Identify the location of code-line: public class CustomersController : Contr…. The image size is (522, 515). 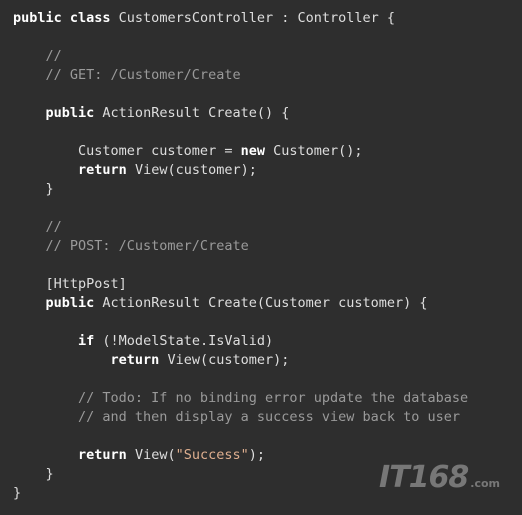
(267, 18).